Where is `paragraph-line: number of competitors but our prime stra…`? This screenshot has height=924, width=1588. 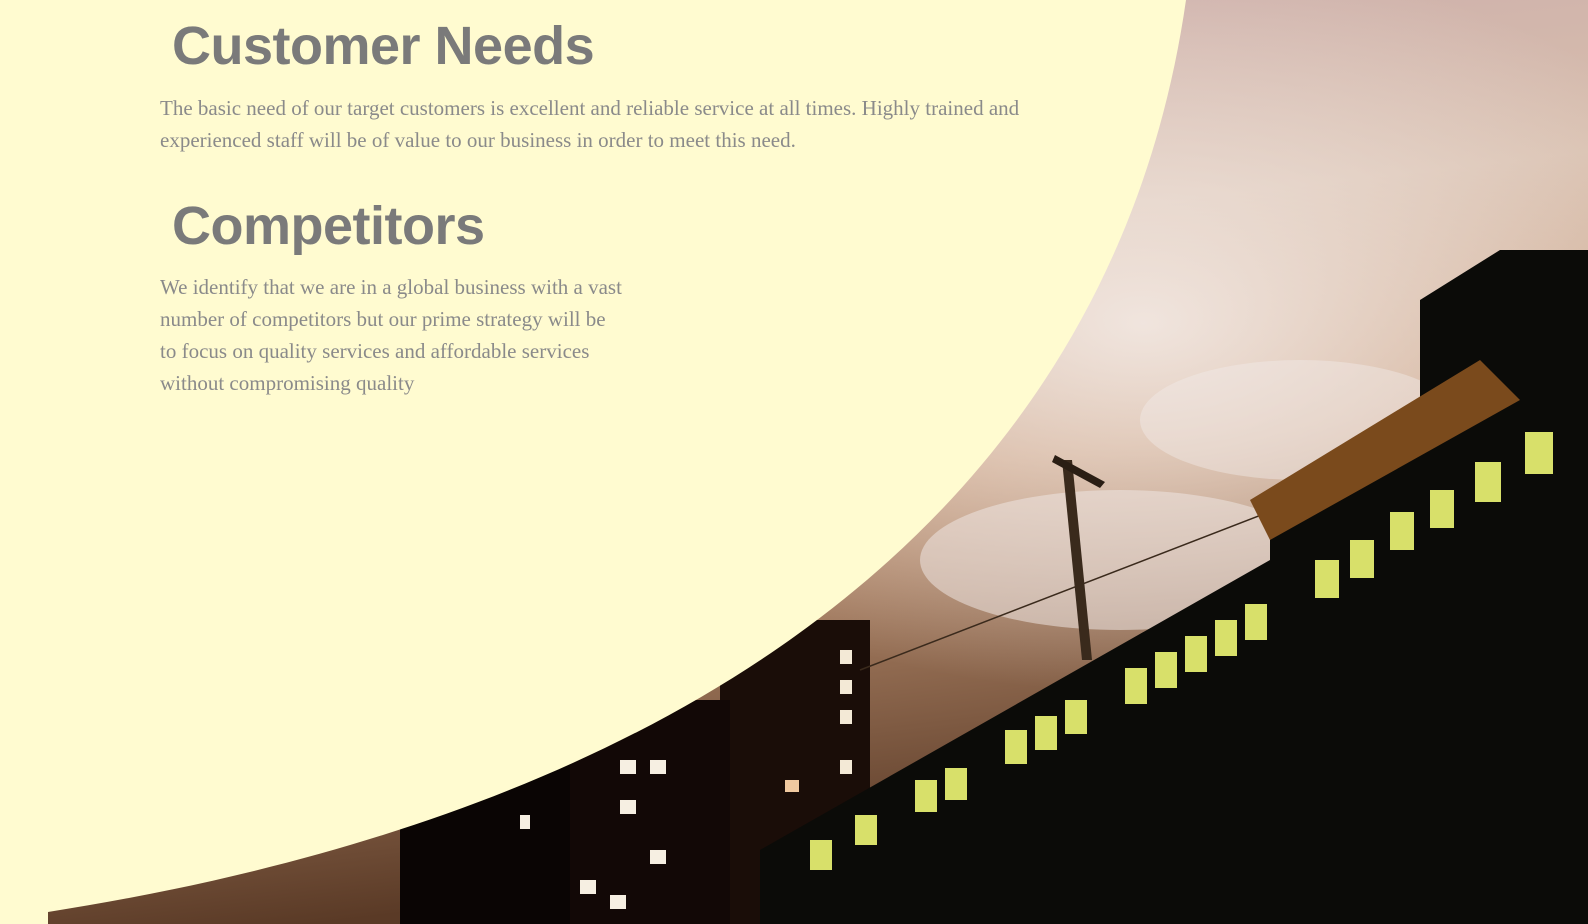
paragraph-line: number of competitors but our prime stra… is located at coordinates (383, 319).